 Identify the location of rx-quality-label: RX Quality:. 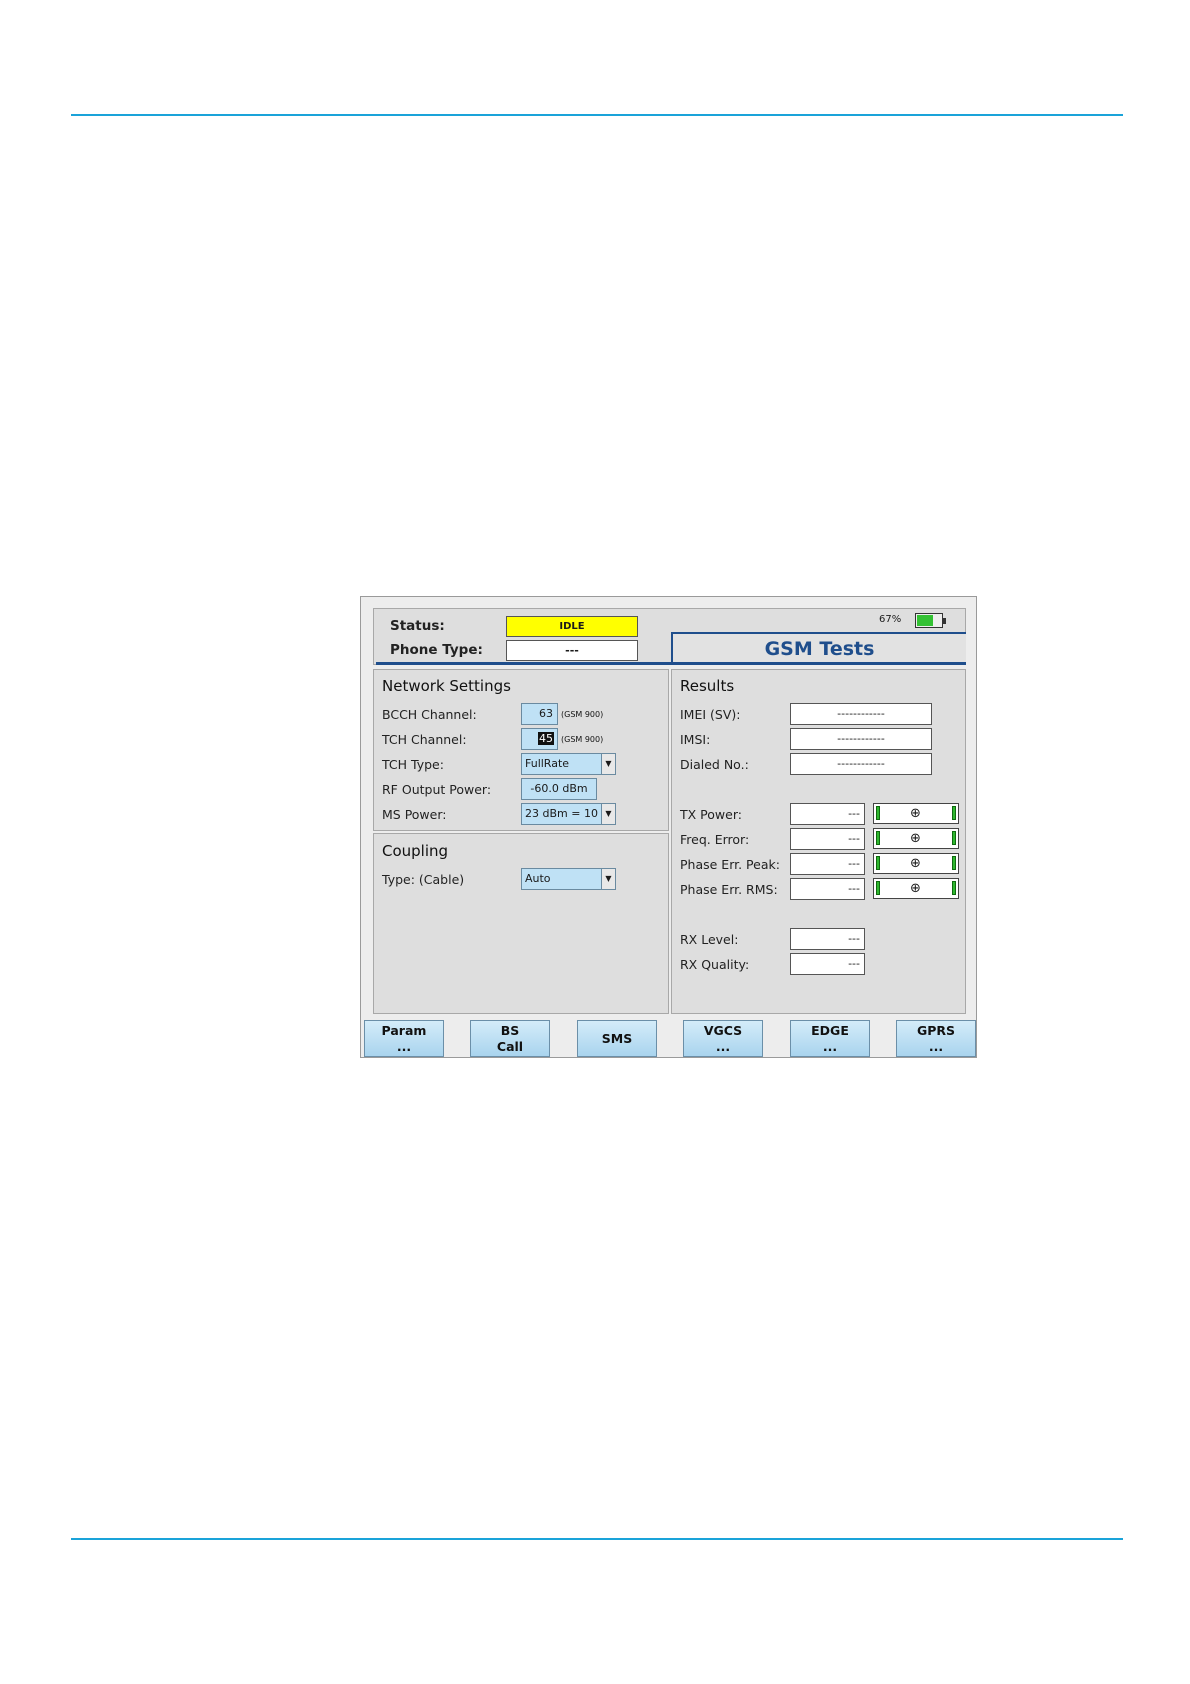
(715, 964).